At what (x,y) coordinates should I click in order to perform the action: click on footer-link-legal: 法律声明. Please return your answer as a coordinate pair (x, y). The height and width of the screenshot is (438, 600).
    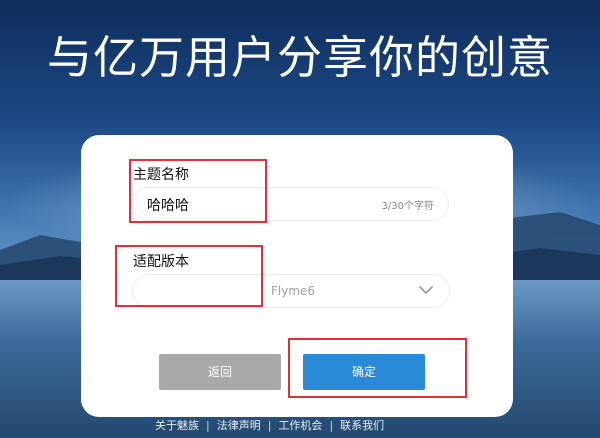
    Looking at the image, I should click on (239, 425).